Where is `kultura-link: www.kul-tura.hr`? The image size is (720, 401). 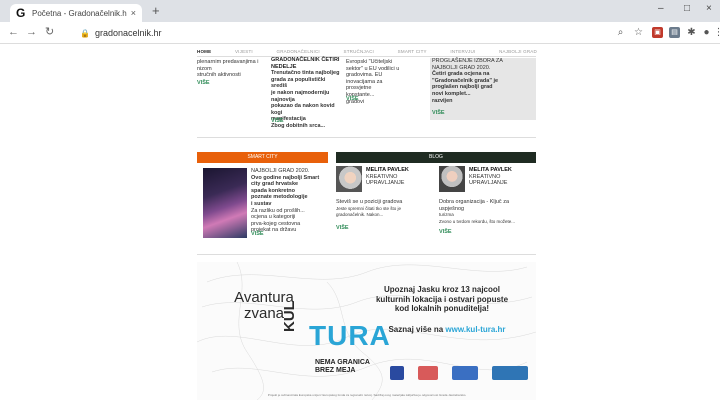 kultura-link: www.kul-tura.hr is located at coordinates (475, 329).